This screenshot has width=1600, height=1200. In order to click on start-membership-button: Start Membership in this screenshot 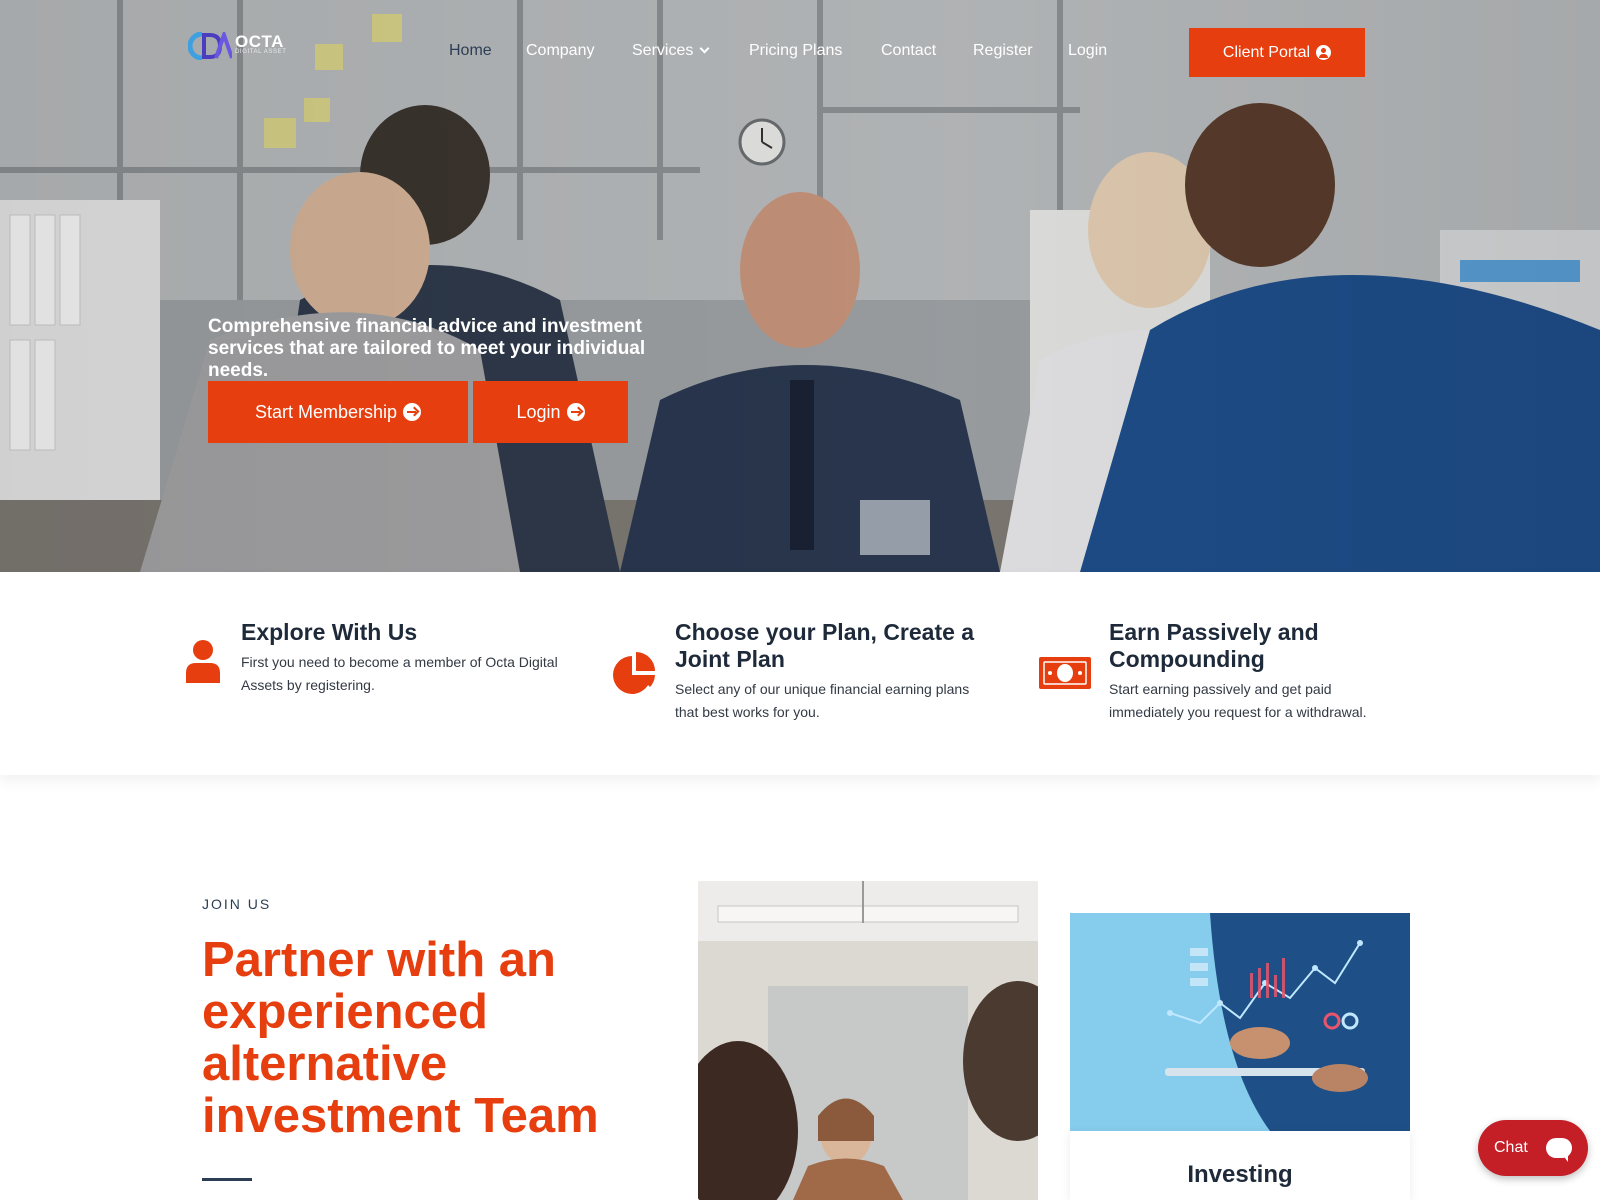, I will do `click(338, 412)`.